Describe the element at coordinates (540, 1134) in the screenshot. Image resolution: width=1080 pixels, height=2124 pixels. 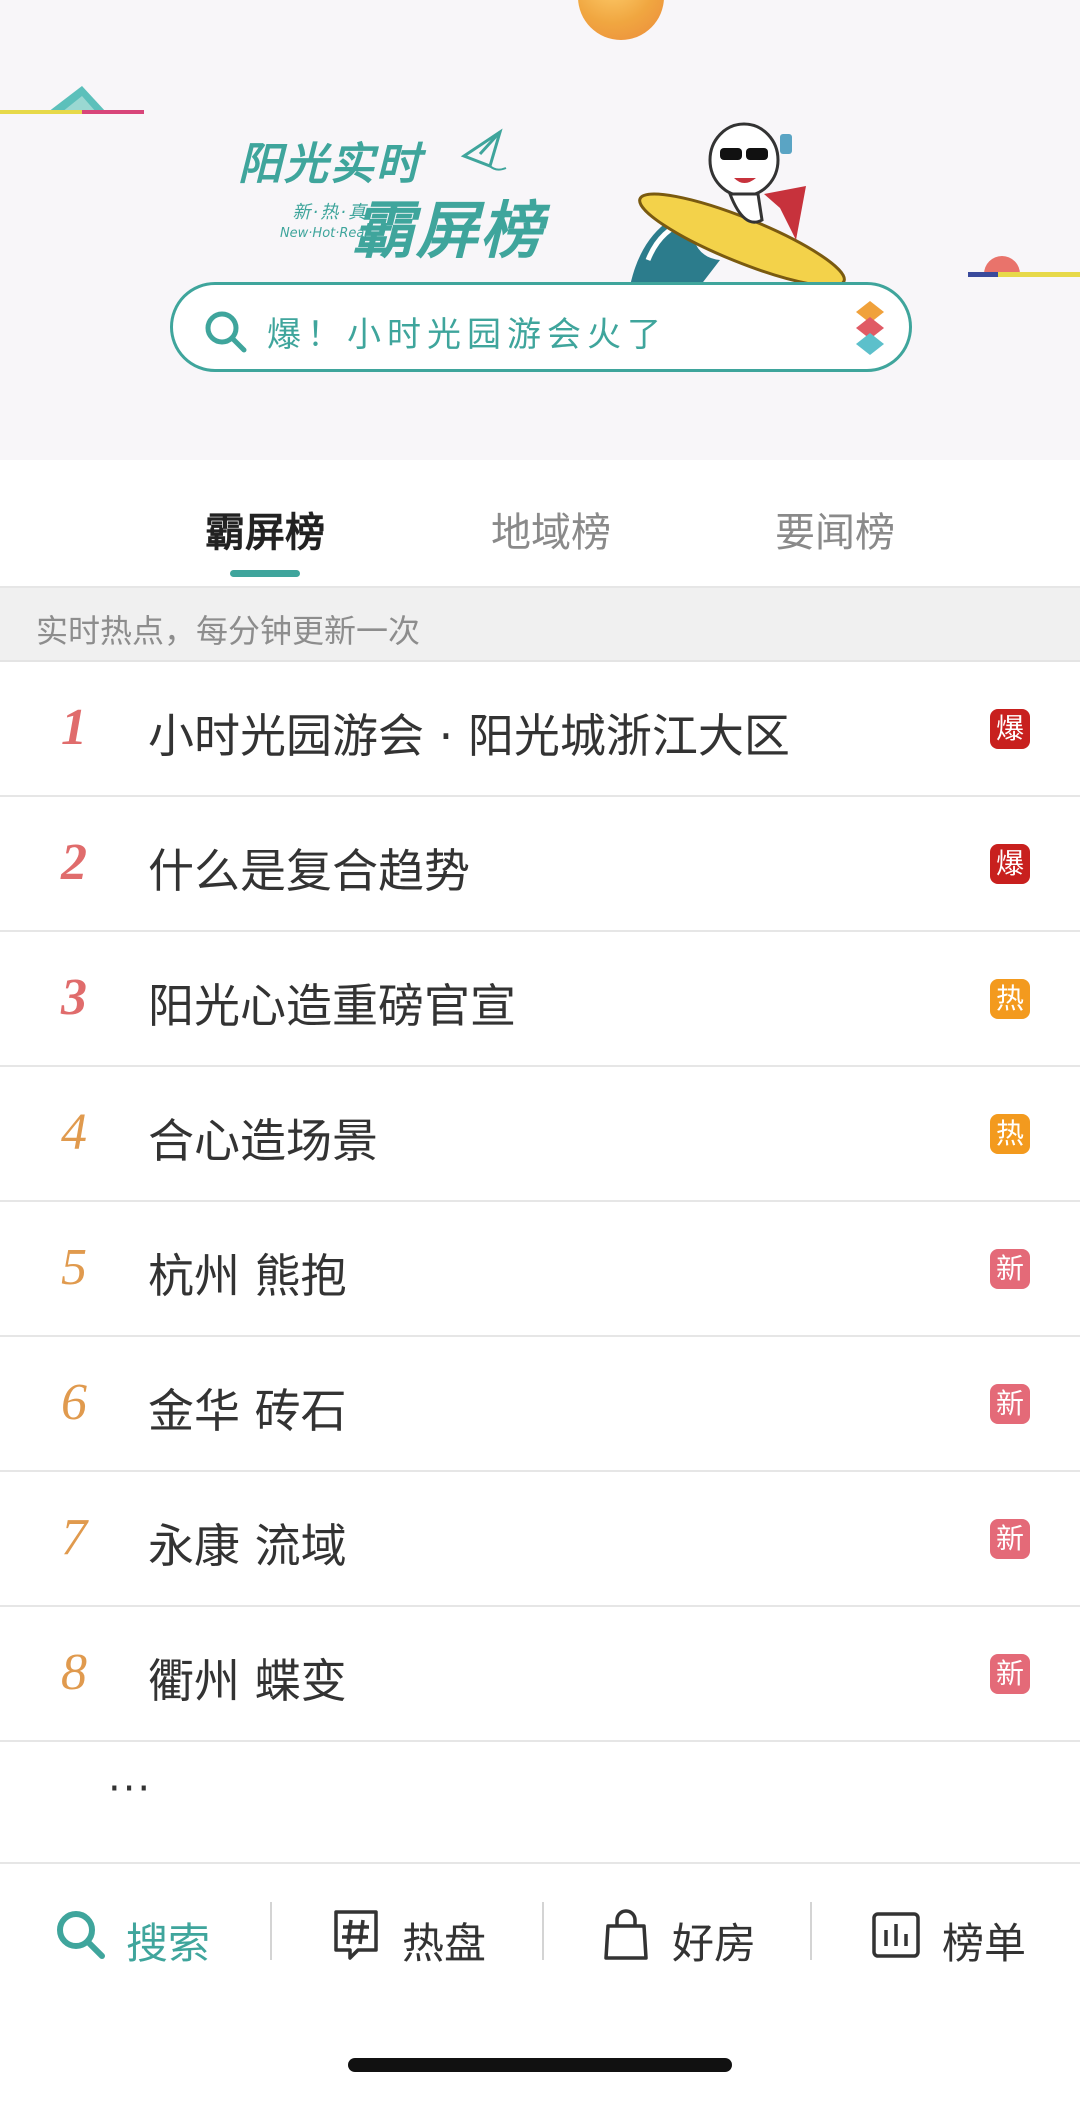
I see `list-item: 4 合心造场景 热` at that location.